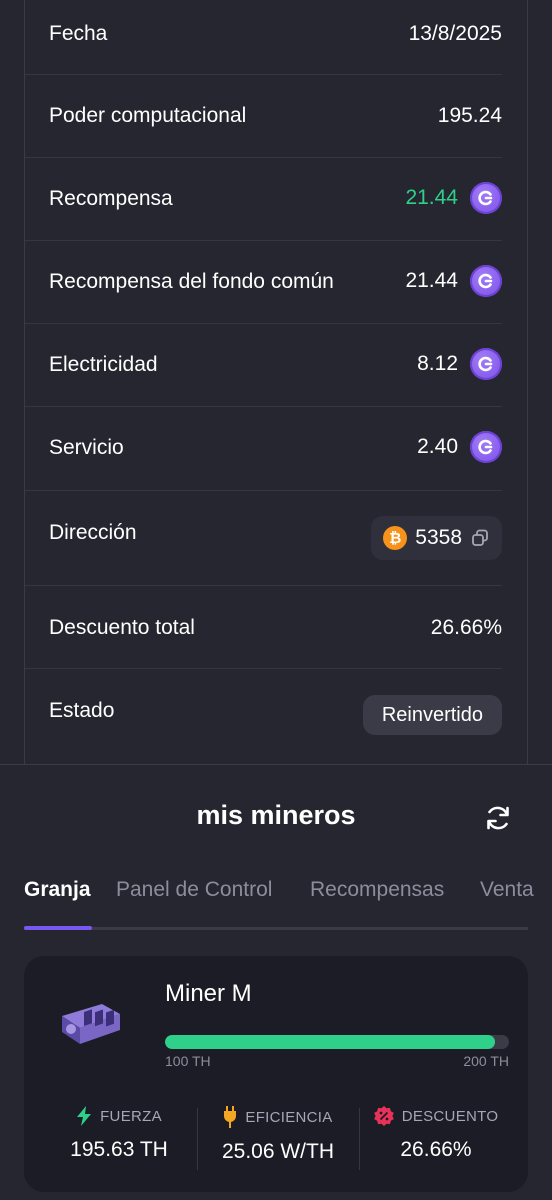 The height and width of the screenshot is (1200, 552). I want to click on stat-label: DESCUENTO, so click(450, 1116).